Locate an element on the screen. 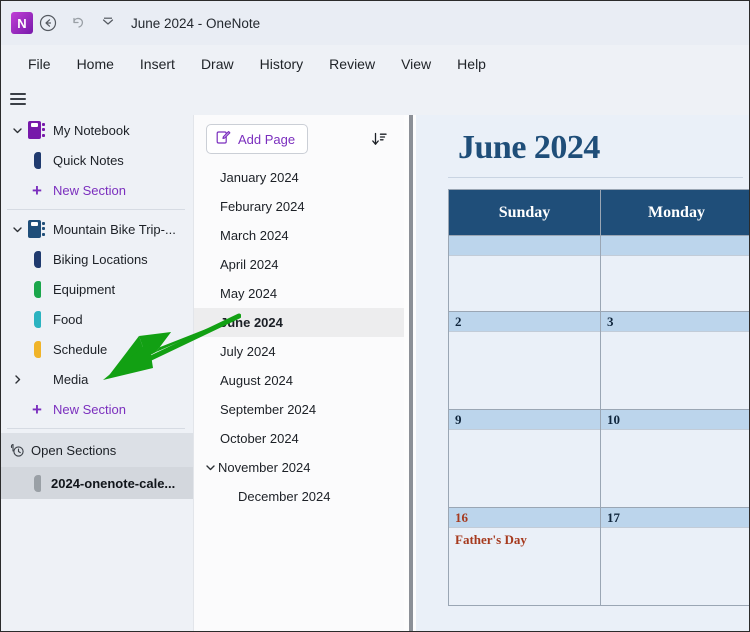  page-item-february: Feburary 2024 is located at coordinates (299, 206).